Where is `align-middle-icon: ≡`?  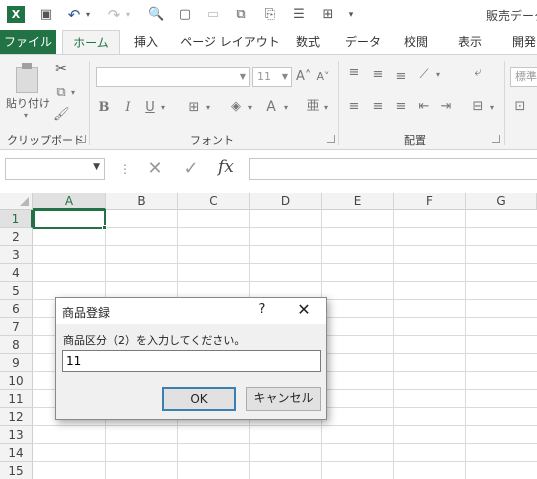 align-middle-icon: ≡ is located at coordinates (378, 75).